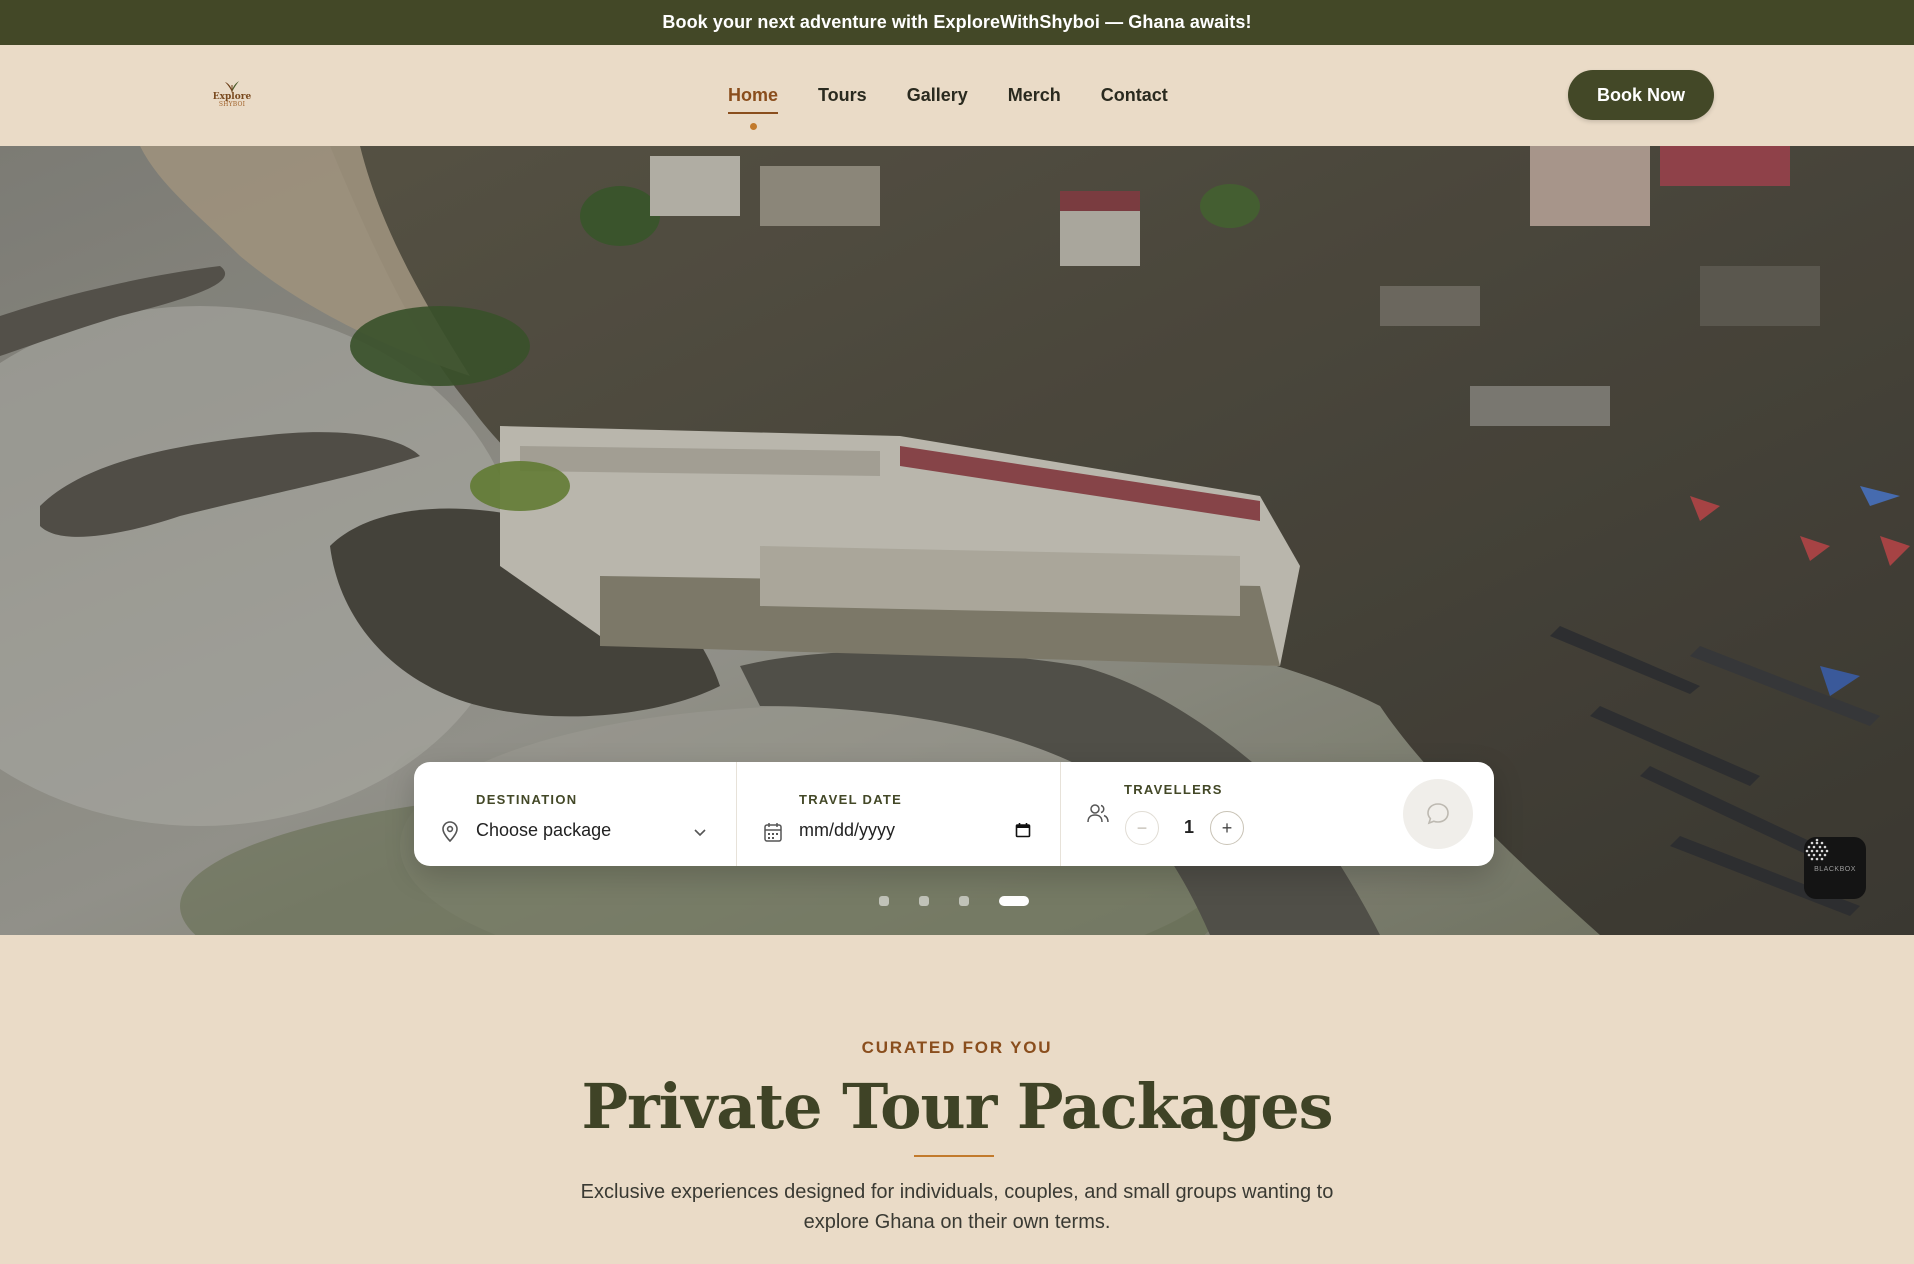  Describe the element at coordinates (527, 799) in the screenshot. I see `destination-label: DESTINATION` at that location.